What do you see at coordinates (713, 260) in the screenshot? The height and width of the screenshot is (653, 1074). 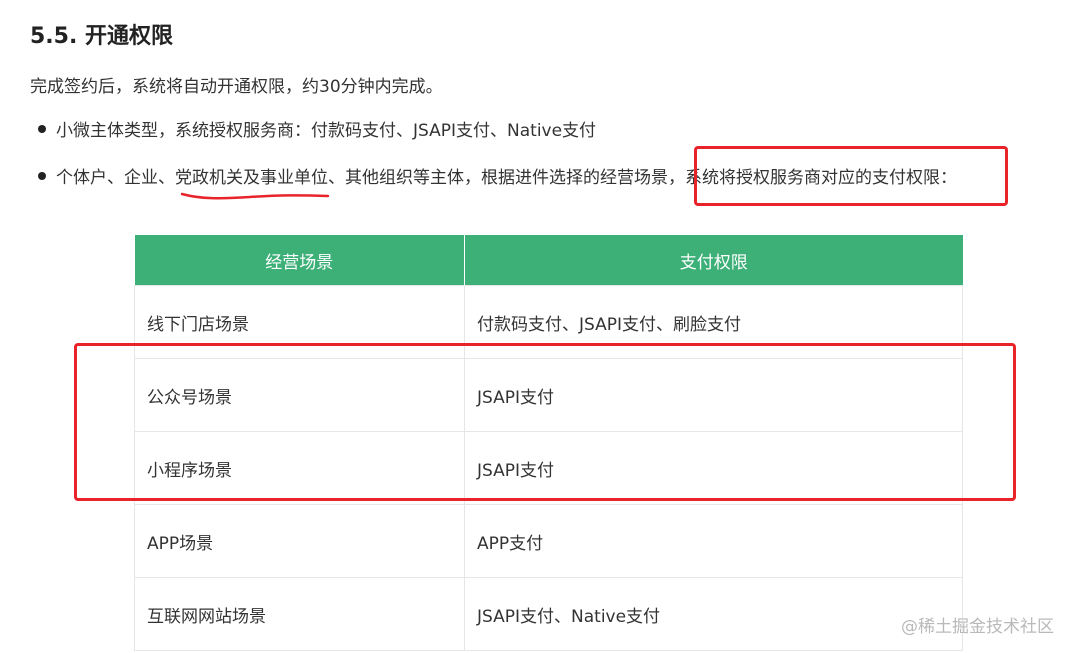 I see `column-header-permission: 支付权限` at bounding box center [713, 260].